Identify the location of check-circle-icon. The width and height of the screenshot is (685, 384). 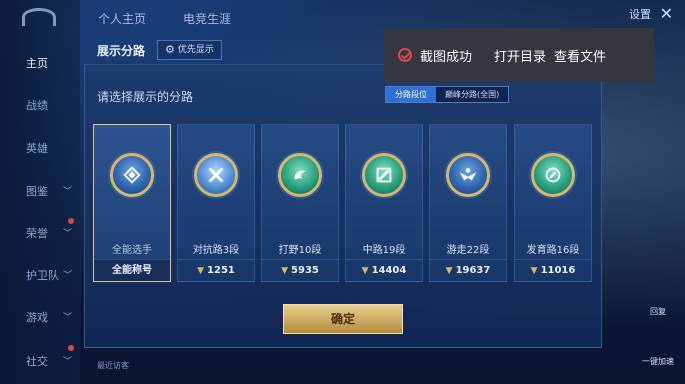
(405, 55).